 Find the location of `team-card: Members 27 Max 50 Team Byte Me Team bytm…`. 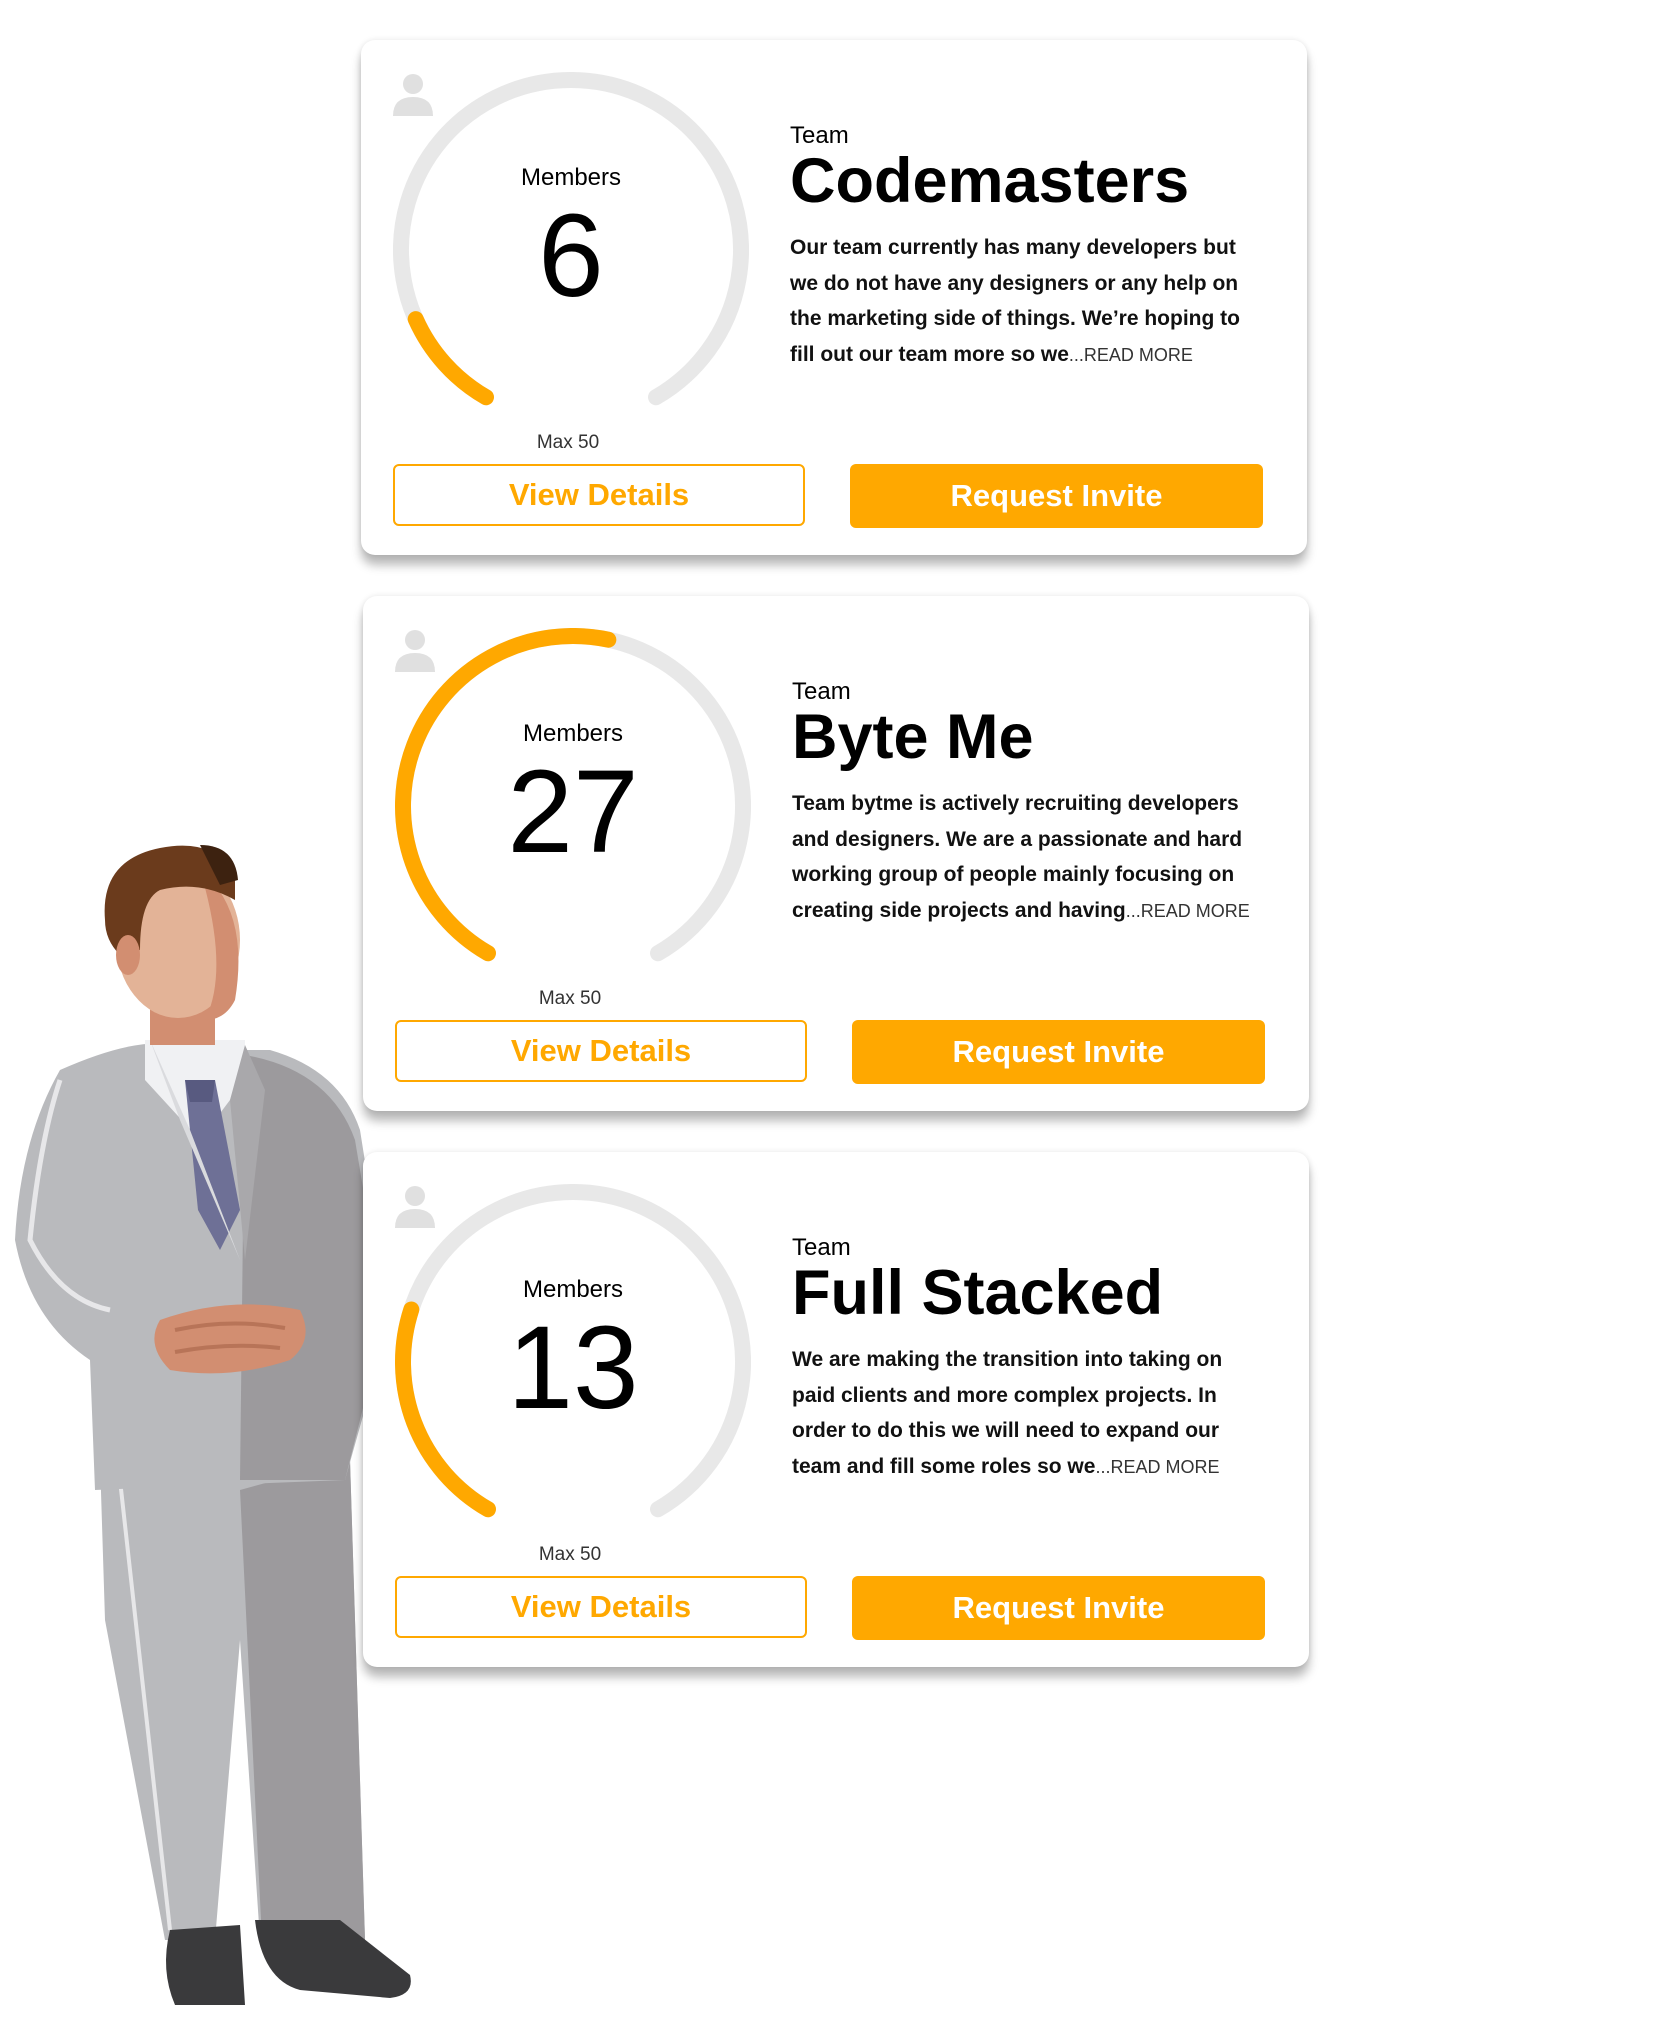

team-card: Members 27 Max 50 Team Byte Me Team bytm… is located at coordinates (836, 853).